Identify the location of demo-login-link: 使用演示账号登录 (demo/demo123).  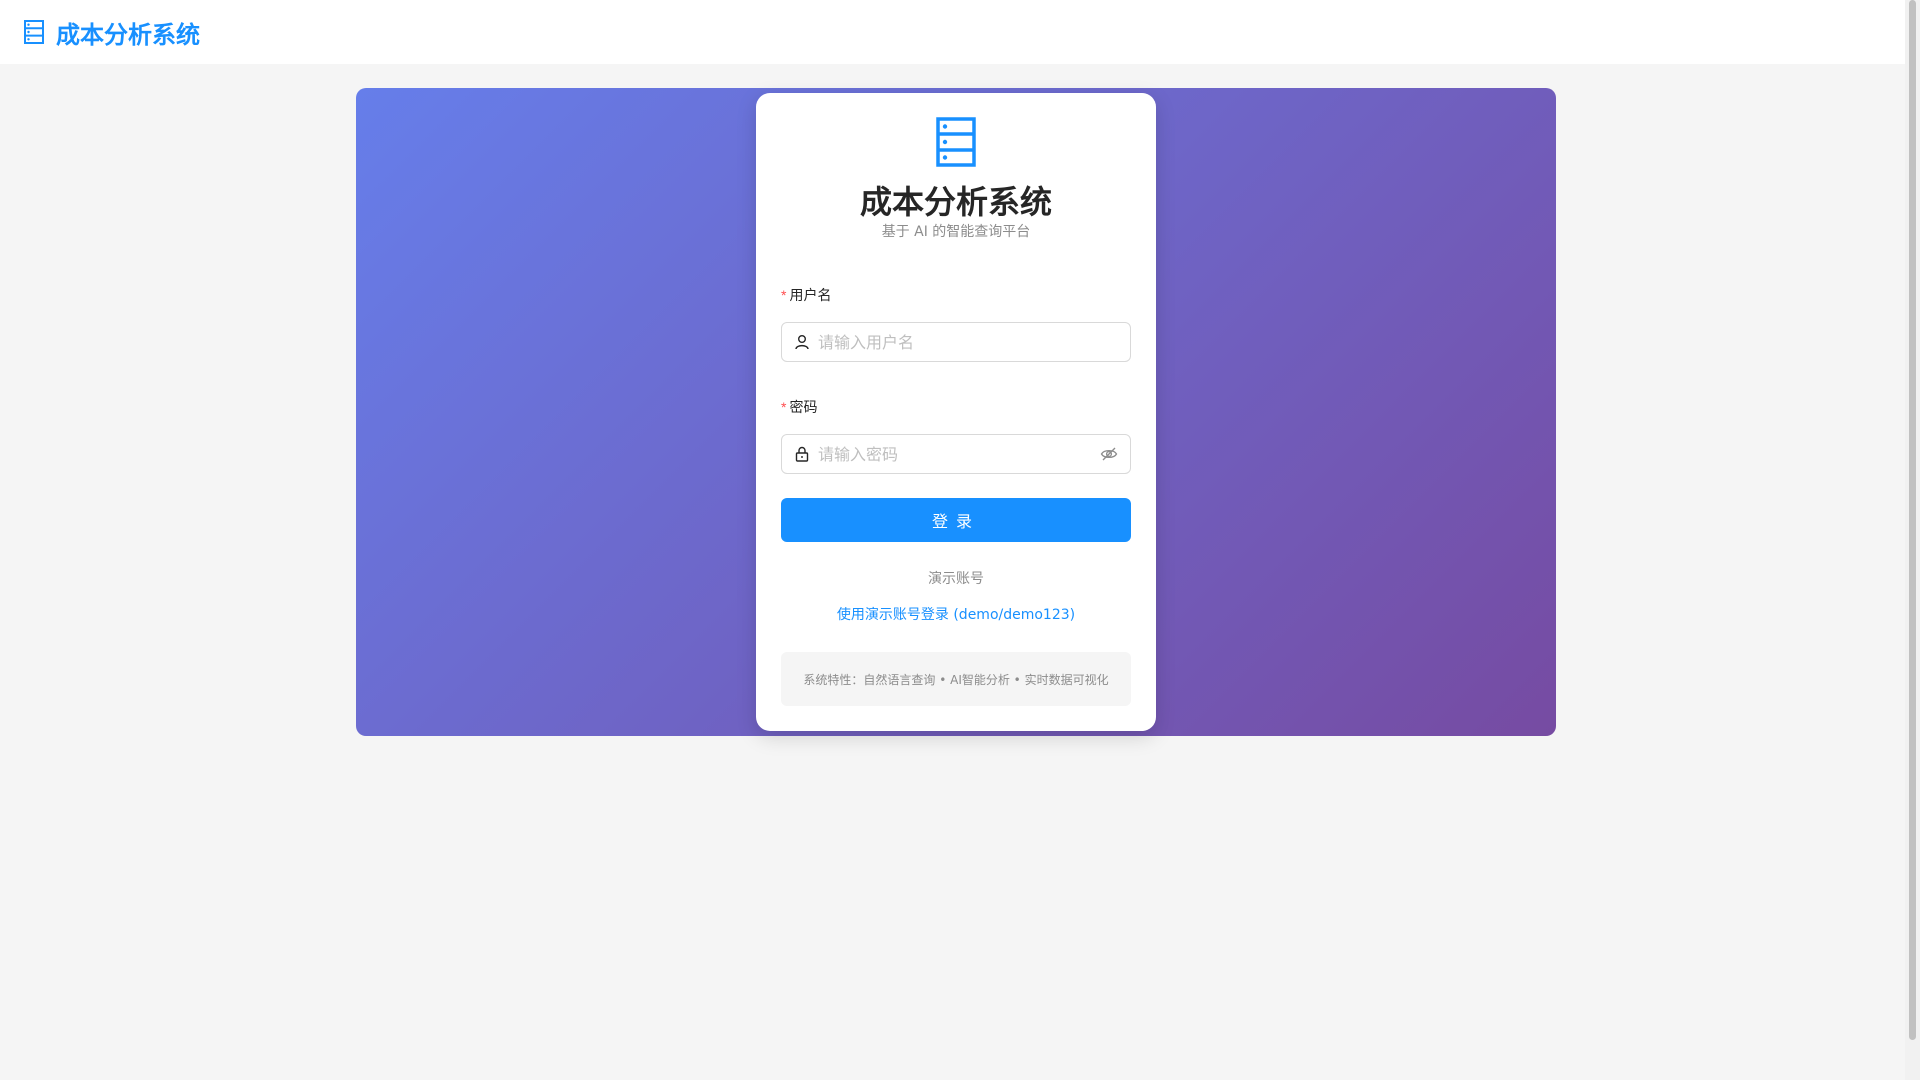
(956, 614).